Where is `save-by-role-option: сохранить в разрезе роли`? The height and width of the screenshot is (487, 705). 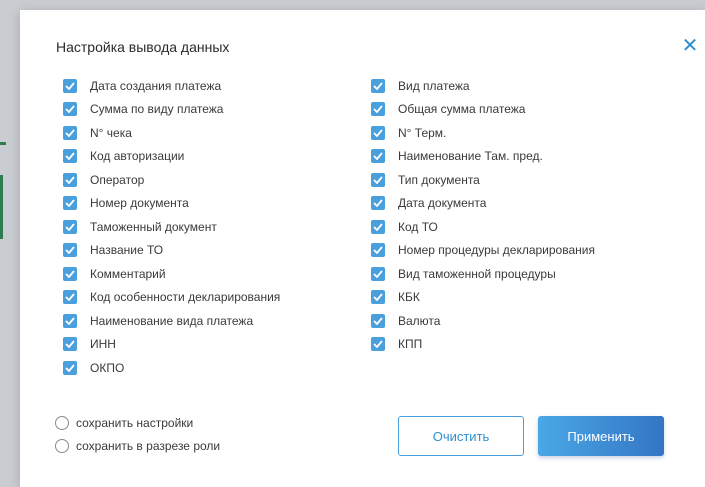
save-by-role-option: сохранить в разрезе роли is located at coordinates (137, 446).